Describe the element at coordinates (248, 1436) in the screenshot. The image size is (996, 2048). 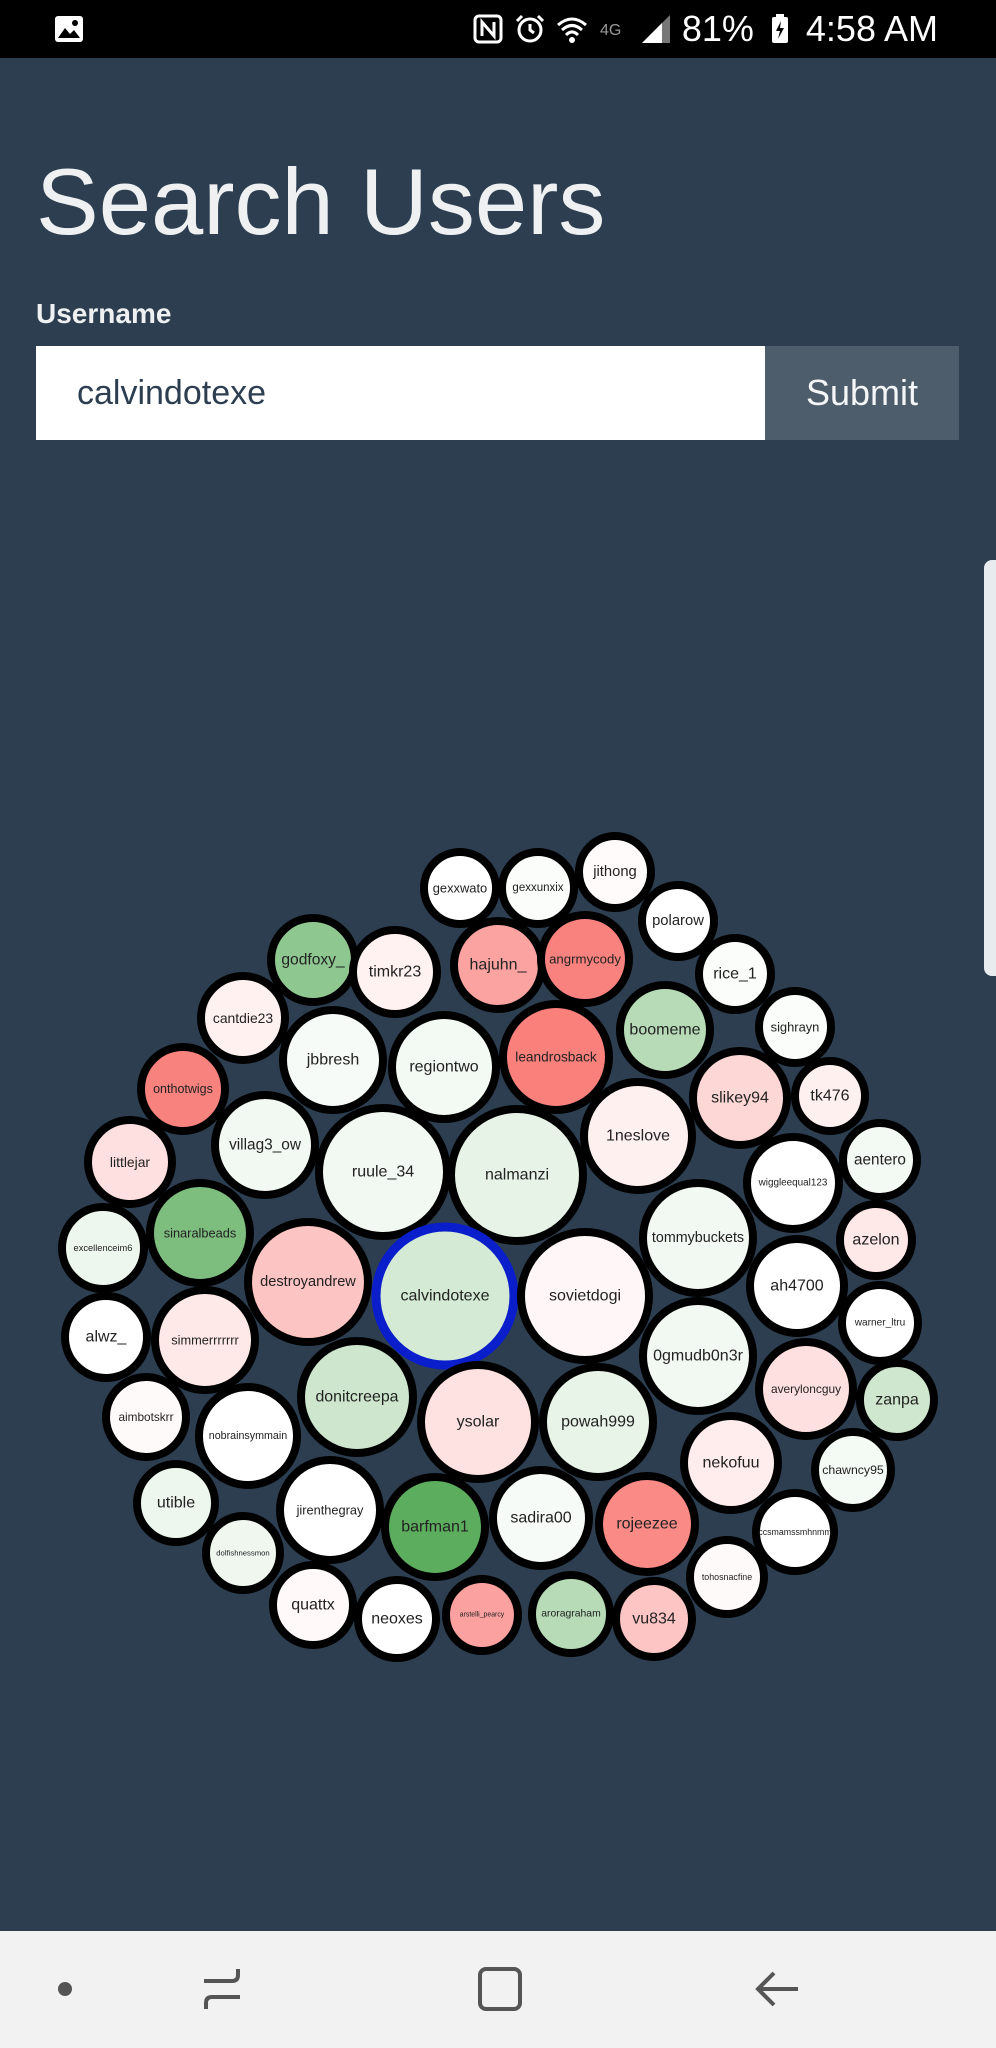
I see `user-bubble: nobrainsymmain` at that location.